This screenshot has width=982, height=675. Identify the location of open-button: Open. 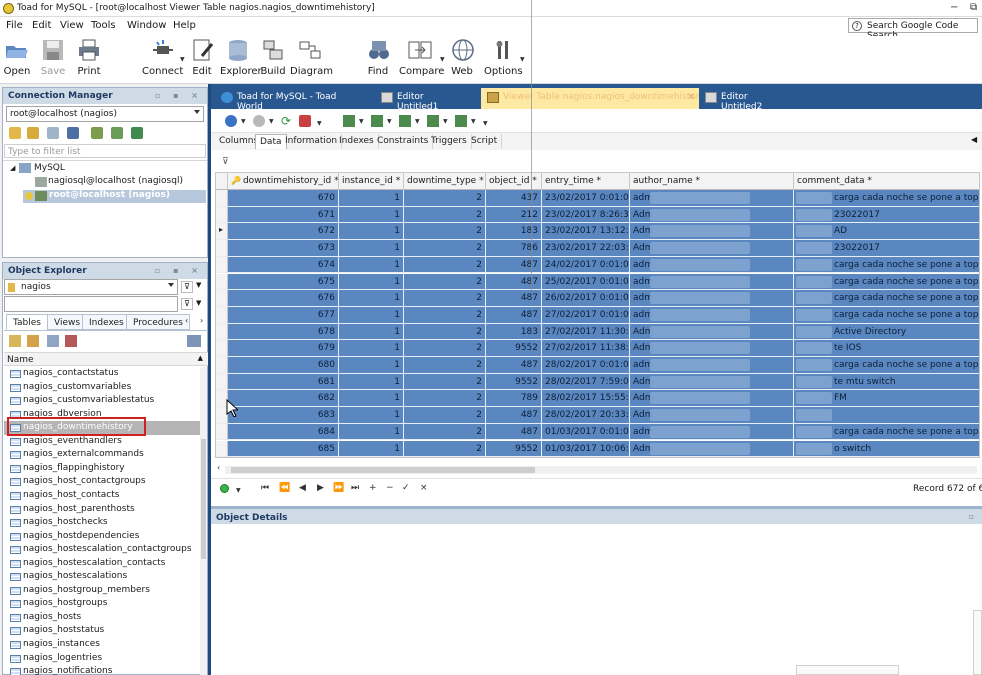
(17, 57).